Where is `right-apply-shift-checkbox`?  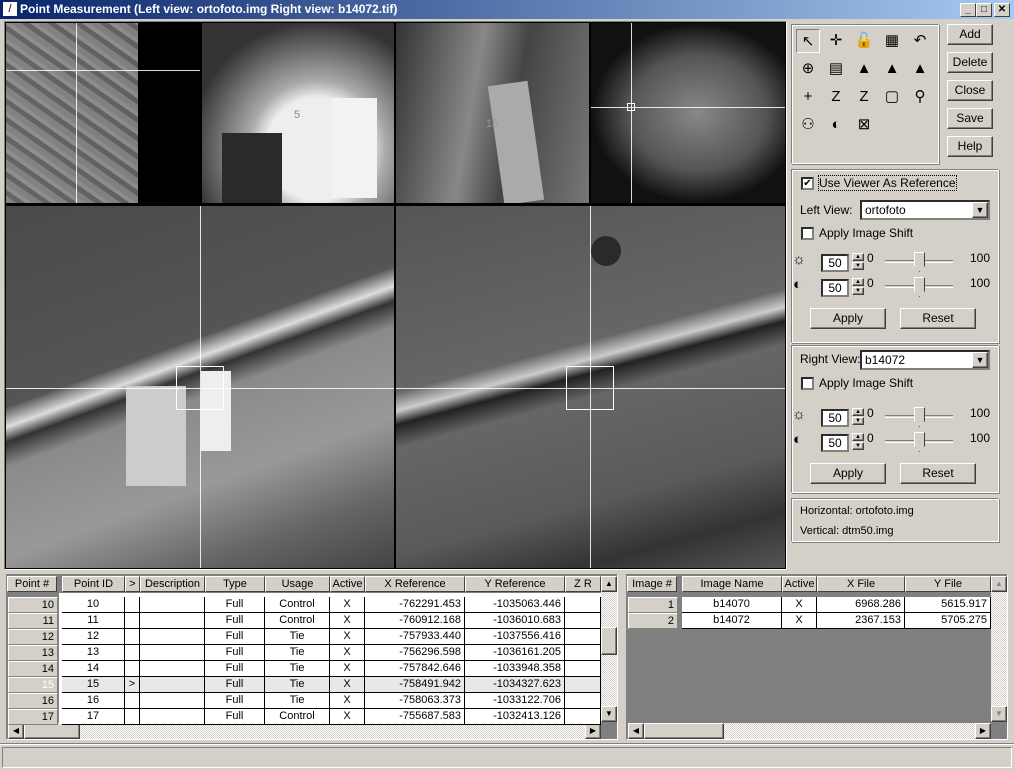
right-apply-shift-checkbox is located at coordinates (807, 383).